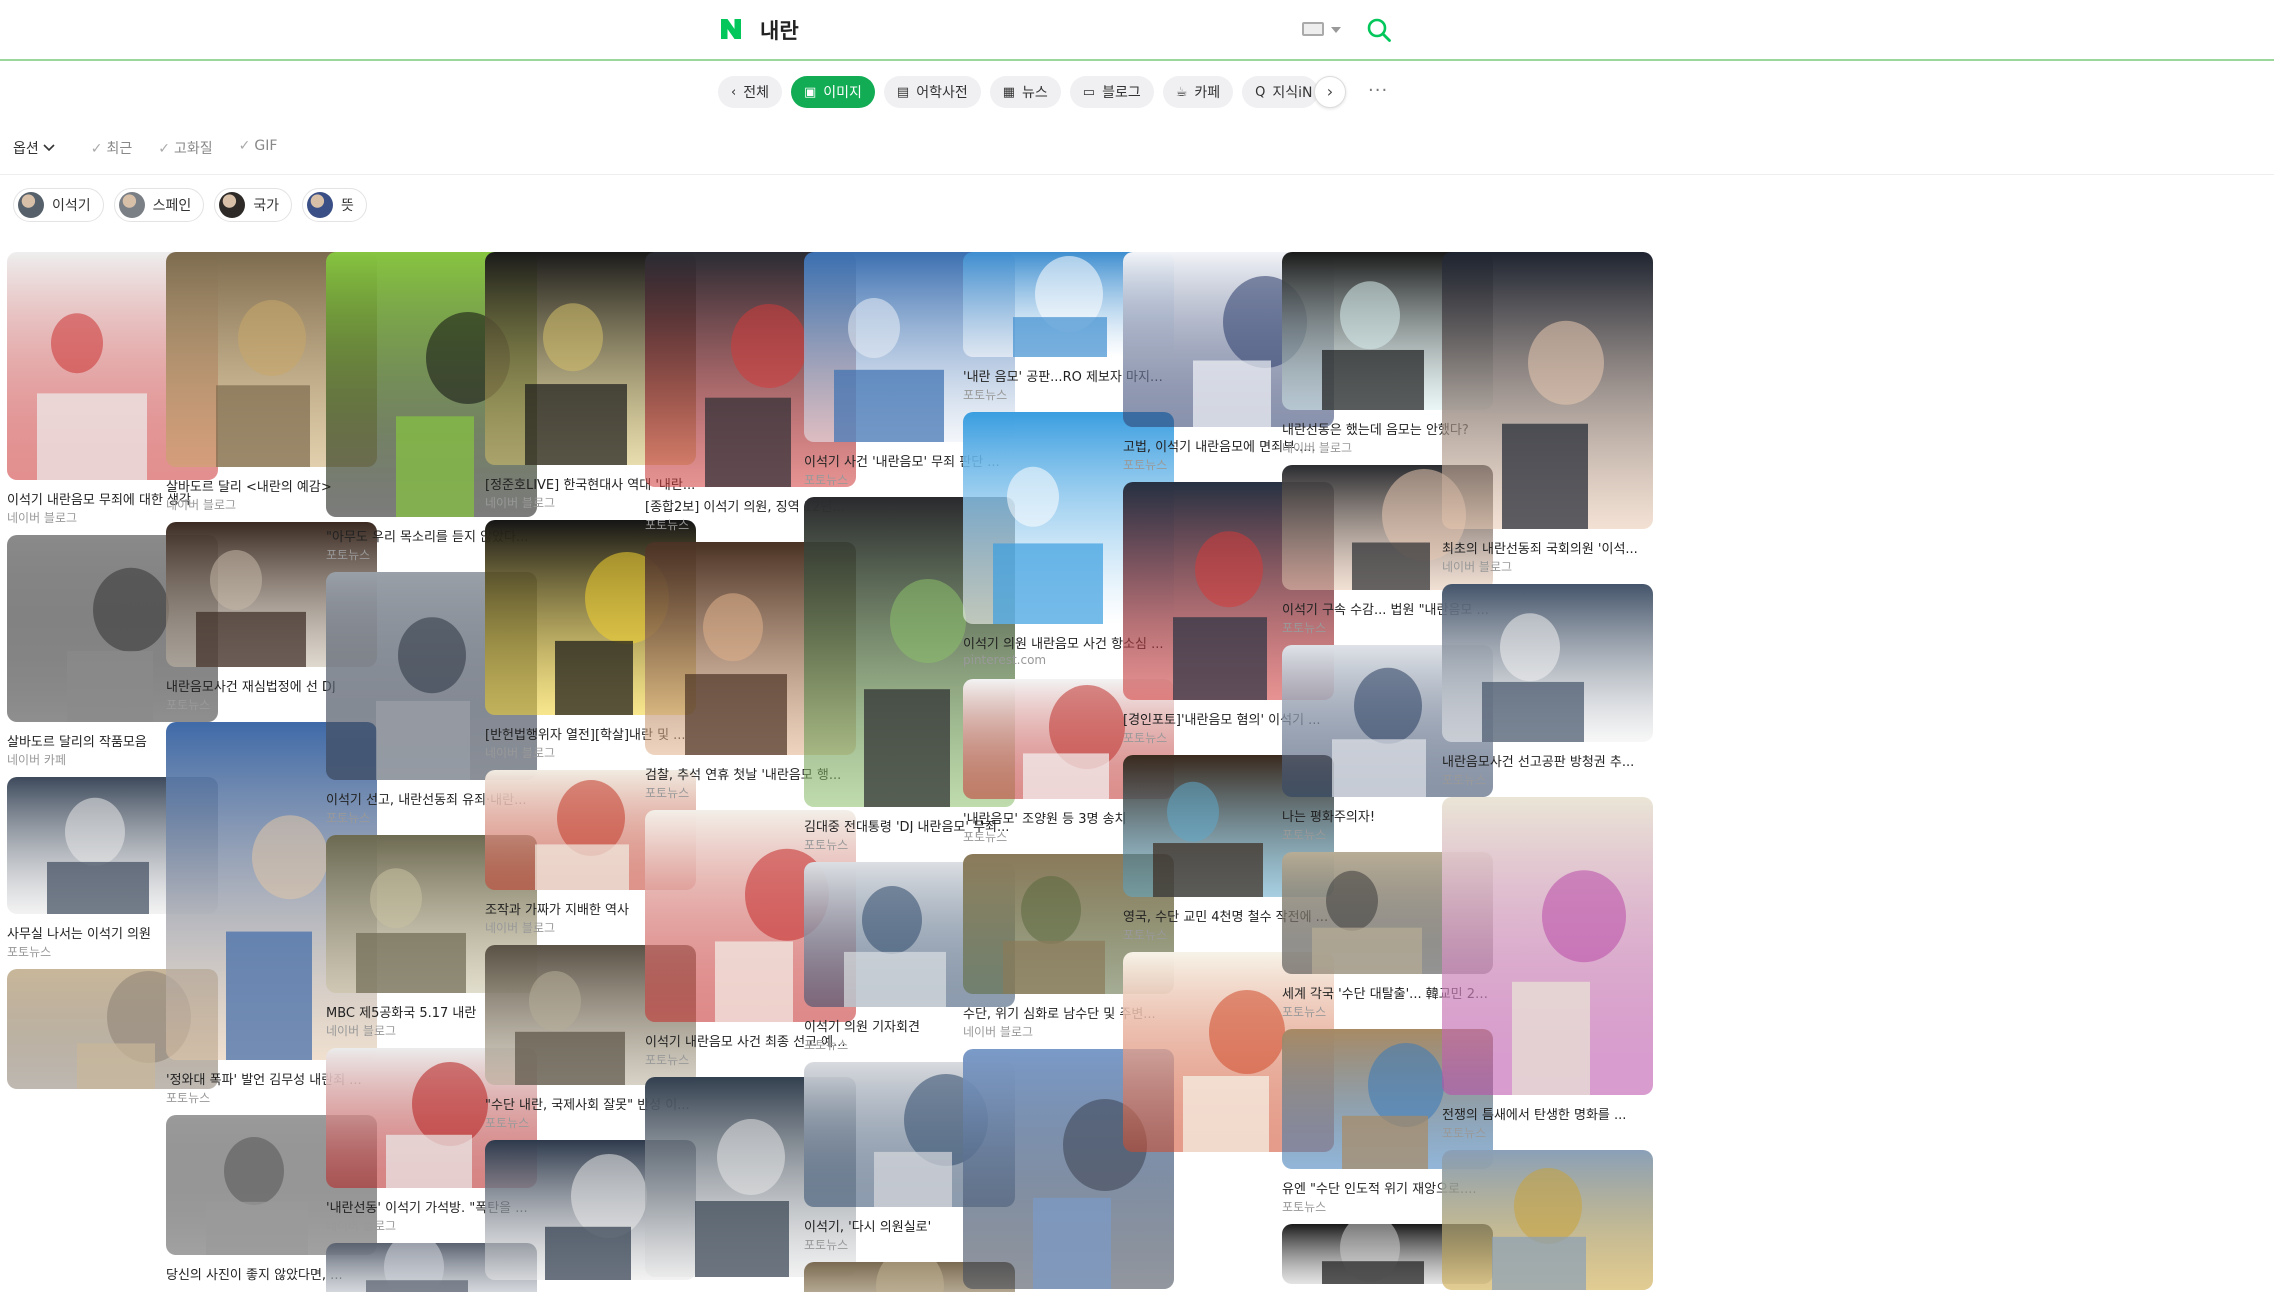  Describe the element at coordinates (266, 206) in the screenshot. I see `chip-label: 국가` at that location.